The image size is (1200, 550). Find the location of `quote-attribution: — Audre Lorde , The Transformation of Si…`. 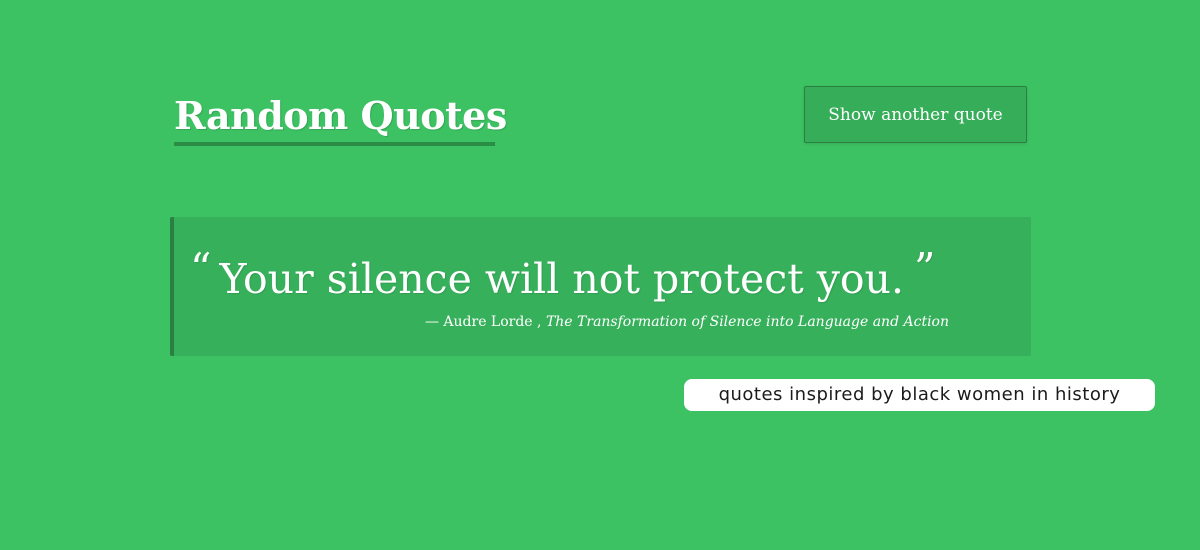

quote-attribution: — Audre Lorde , The Transformation of Si… is located at coordinates (687, 322).